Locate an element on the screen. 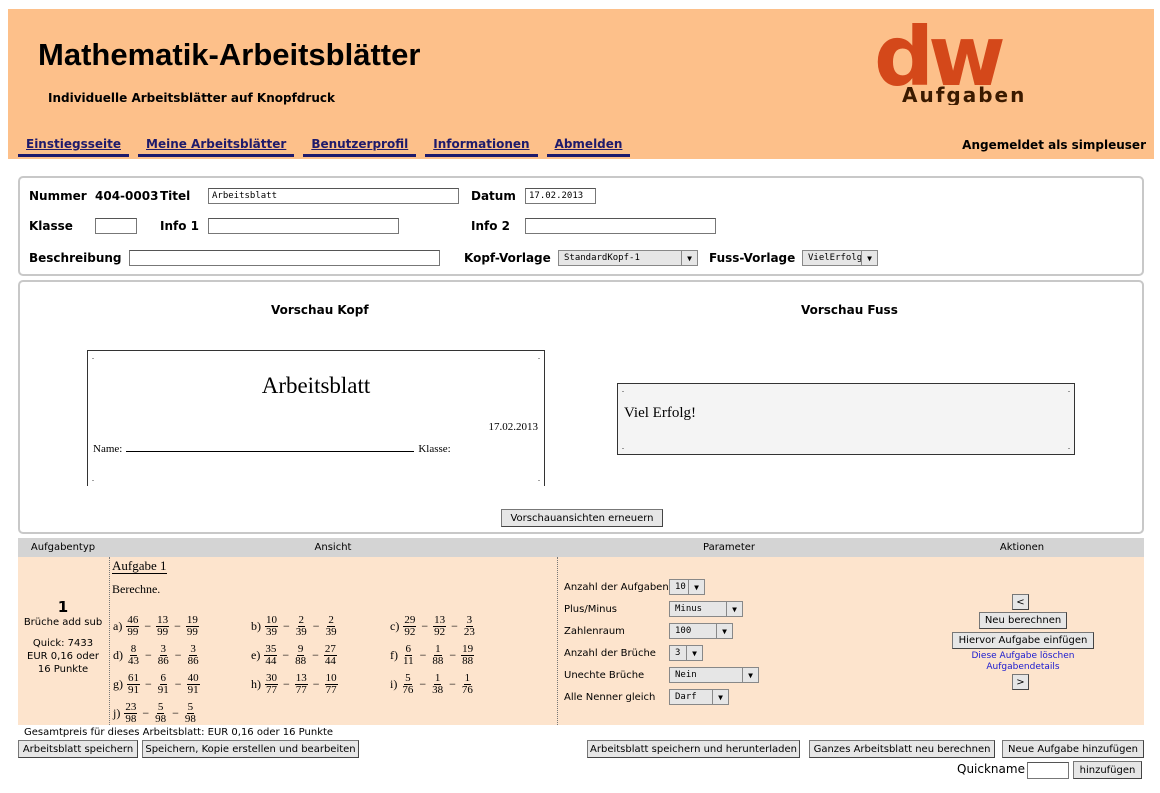  param-select: Nein ▼ is located at coordinates (714, 675).